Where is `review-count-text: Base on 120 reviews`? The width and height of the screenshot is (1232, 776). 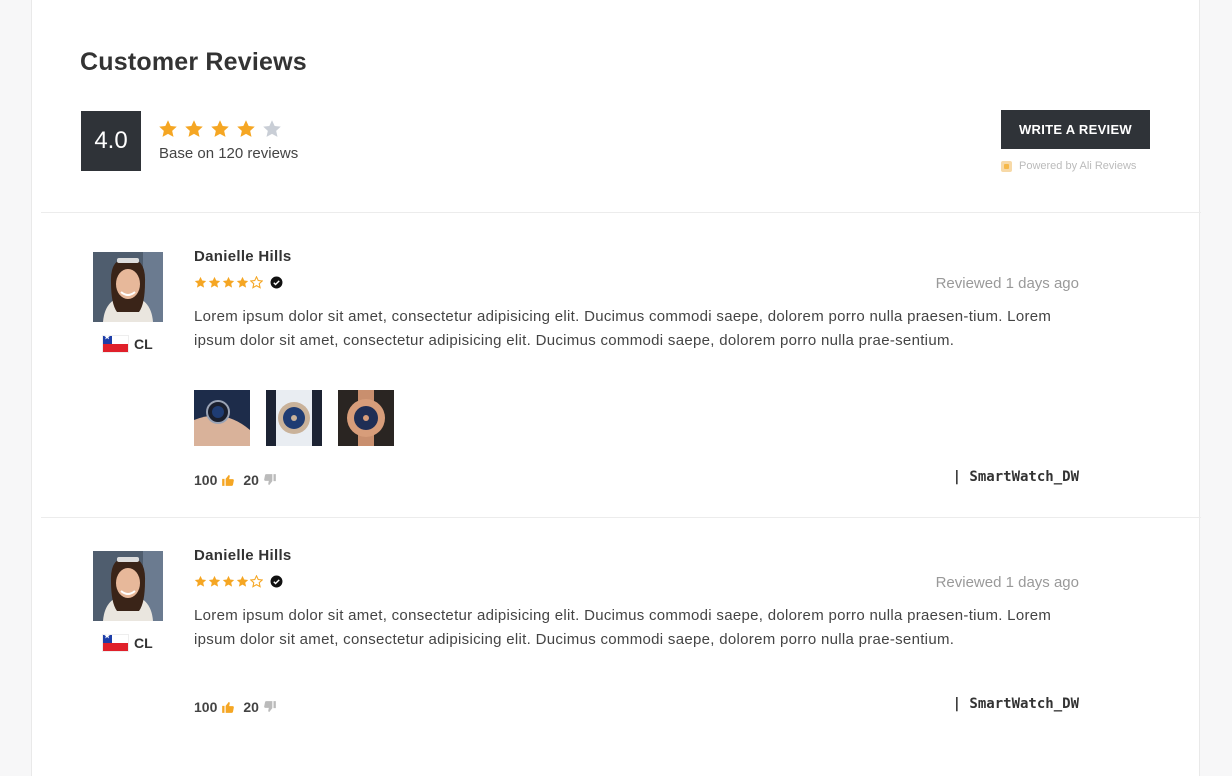 review-count-text: Base on 120 reviews is located at coordinates (229, 153).